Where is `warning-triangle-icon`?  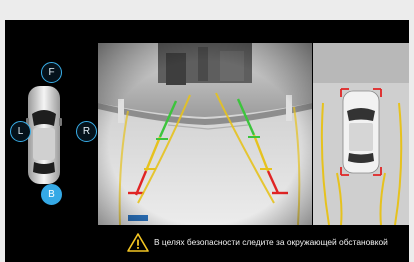 warning-triangle-icon is located at coordinates (138, 242).